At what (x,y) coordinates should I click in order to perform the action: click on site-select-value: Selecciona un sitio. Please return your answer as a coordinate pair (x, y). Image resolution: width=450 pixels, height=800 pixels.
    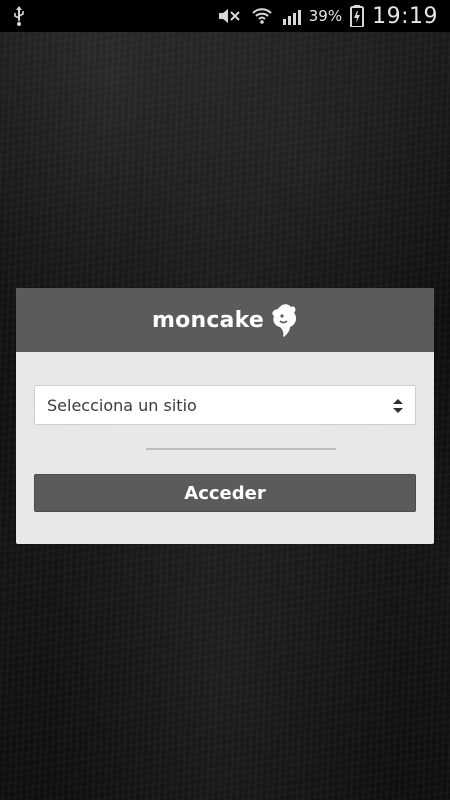
    Looking at the image, I should click on (122, 405).